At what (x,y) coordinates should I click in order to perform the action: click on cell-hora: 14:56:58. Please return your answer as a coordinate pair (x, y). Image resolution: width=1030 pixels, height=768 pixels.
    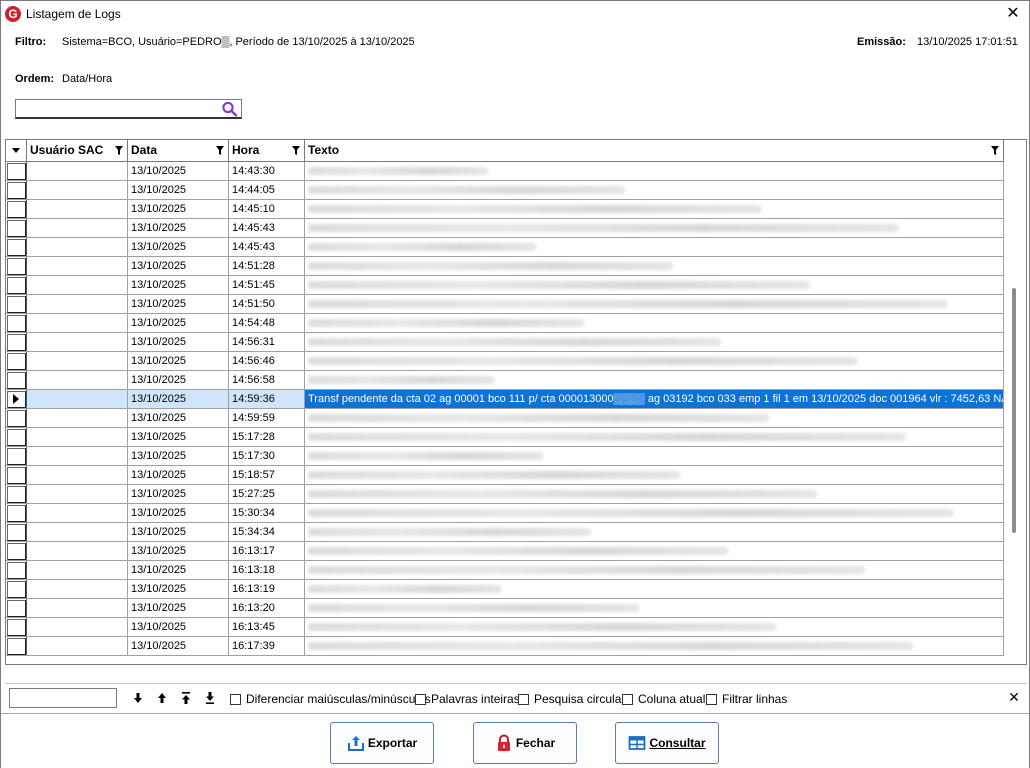
    Looking at the image, I should click on (267, 380).